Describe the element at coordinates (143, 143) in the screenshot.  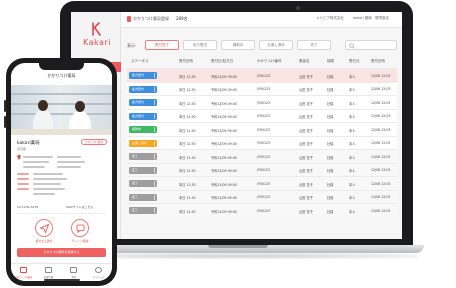
I see `status-badge: お渡し待ち` at that location.